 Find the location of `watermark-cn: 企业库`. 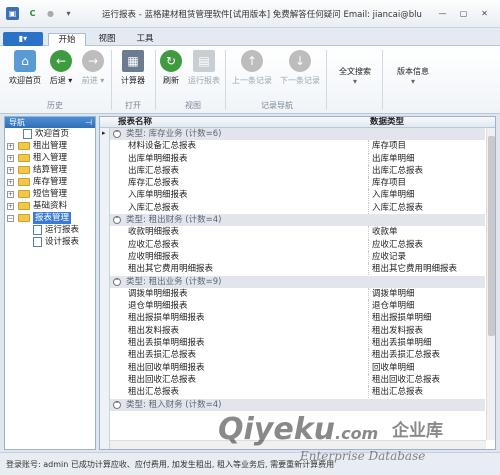

watermark-cn: 企业库 is located at coordinates (417, 431).